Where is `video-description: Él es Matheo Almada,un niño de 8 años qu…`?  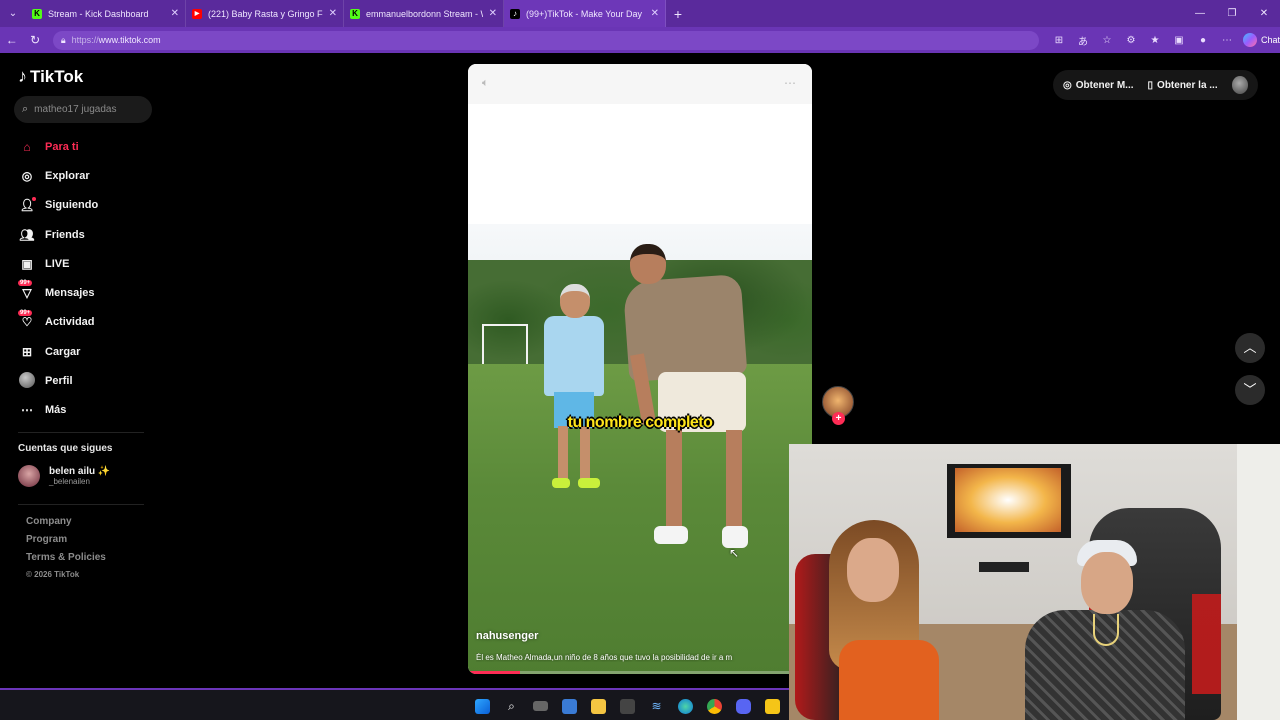
video-description: Él es Matheo Almada,un niño de 8 años qu… is located at coordinates (641, 657).